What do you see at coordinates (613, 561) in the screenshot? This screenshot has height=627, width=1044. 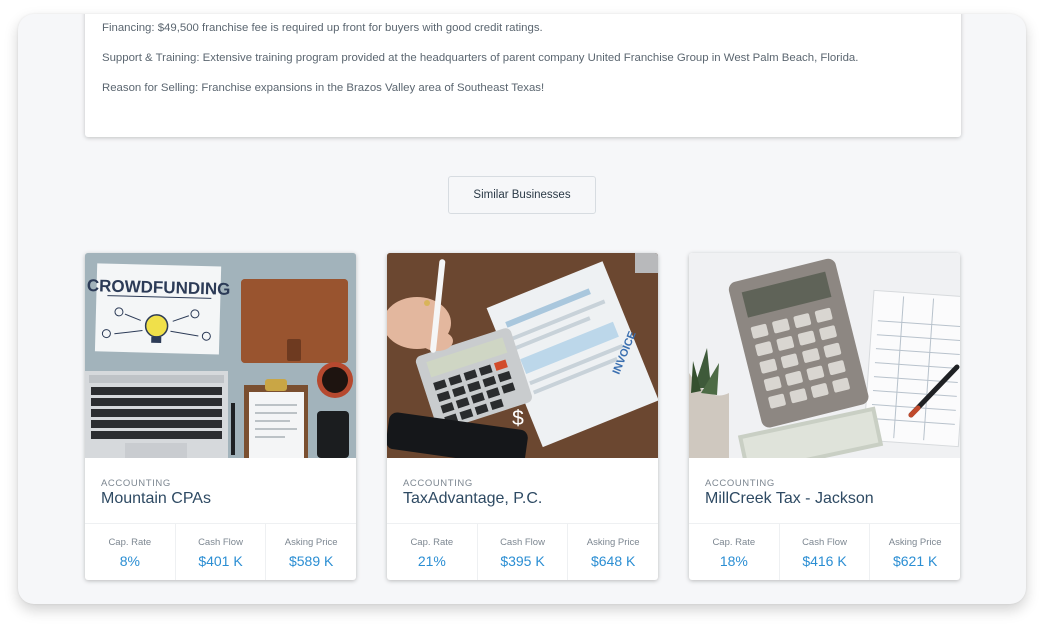 I see `stat-value: $648 K` at bounding box center [613, 561].